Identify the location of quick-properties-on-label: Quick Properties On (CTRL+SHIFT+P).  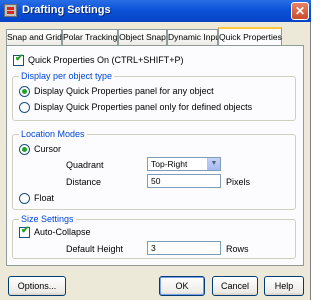
(106, 60).